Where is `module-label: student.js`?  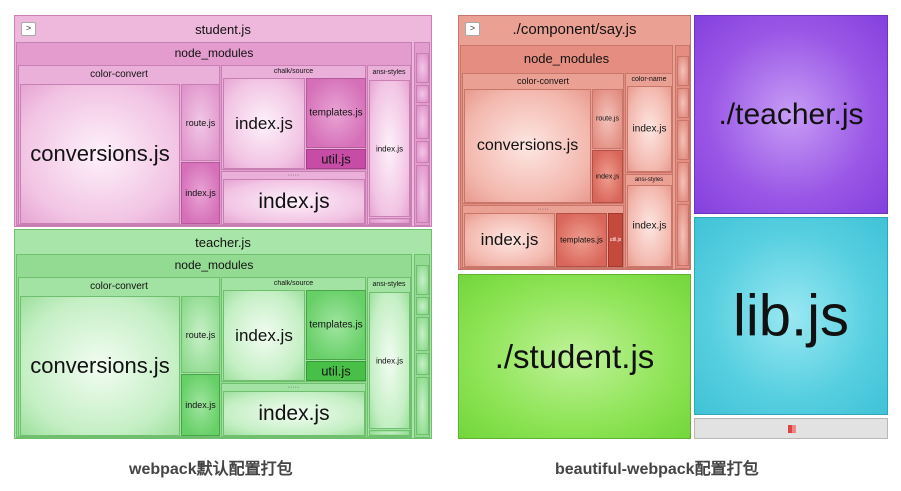
module-label: student.js is located at coordinates (223, 29).